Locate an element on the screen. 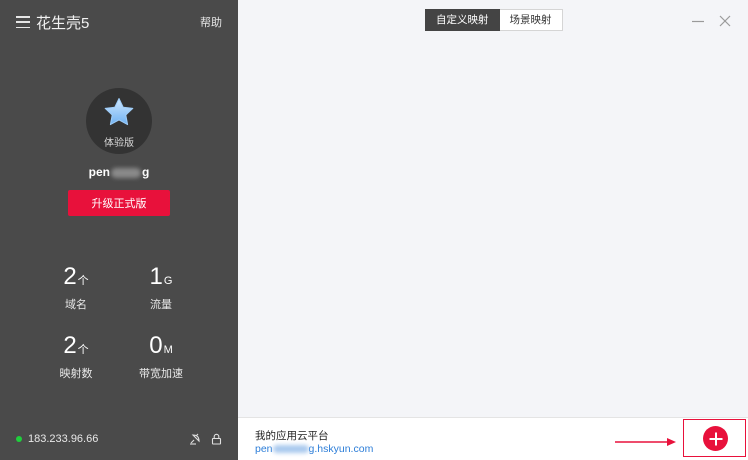  username: pen g is located at coordinates (119, 172).